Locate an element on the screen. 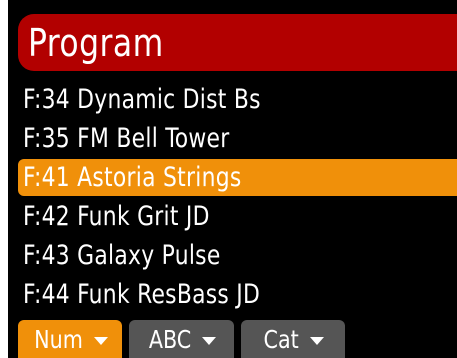 The width and height of the screenshot is (457, 358). tab-num-label: Num is located at coordinates (58, 339).